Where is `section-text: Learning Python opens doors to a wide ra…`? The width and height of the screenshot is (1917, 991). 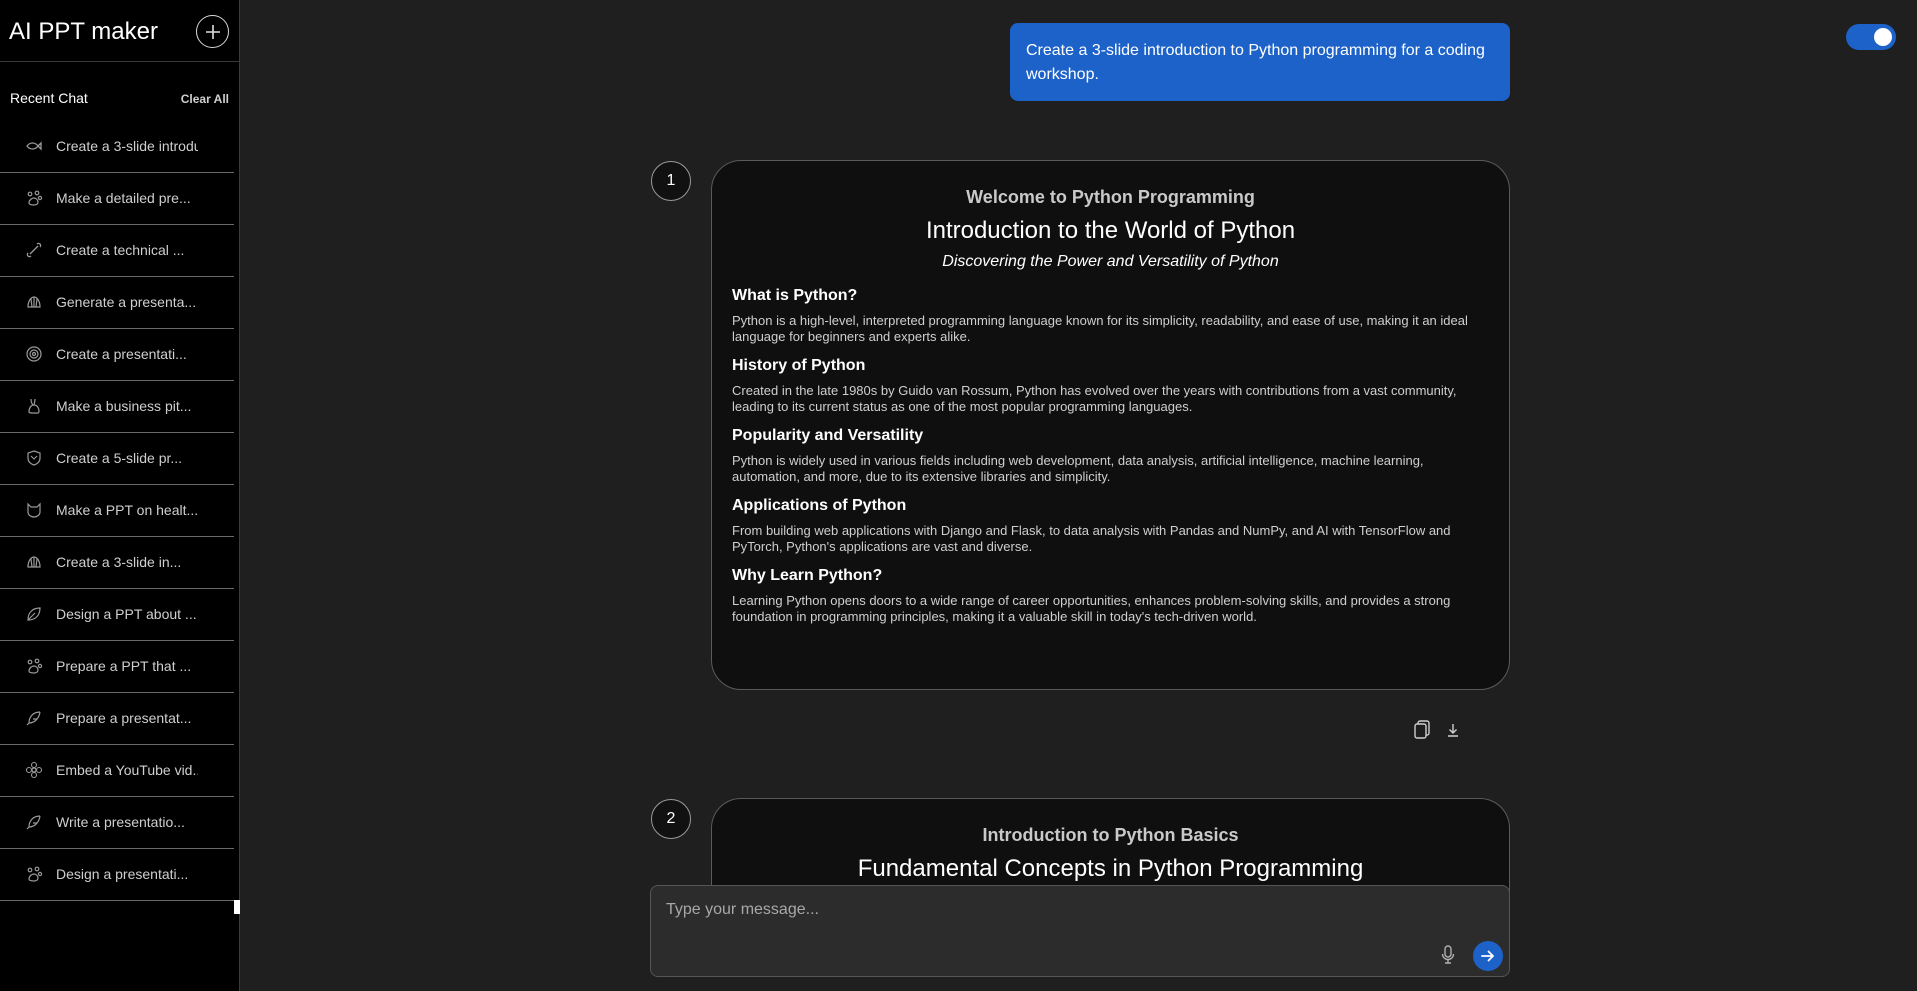 section-text: Learning Python opens doors to a wide ra… is located at coordinates (1091, 608).